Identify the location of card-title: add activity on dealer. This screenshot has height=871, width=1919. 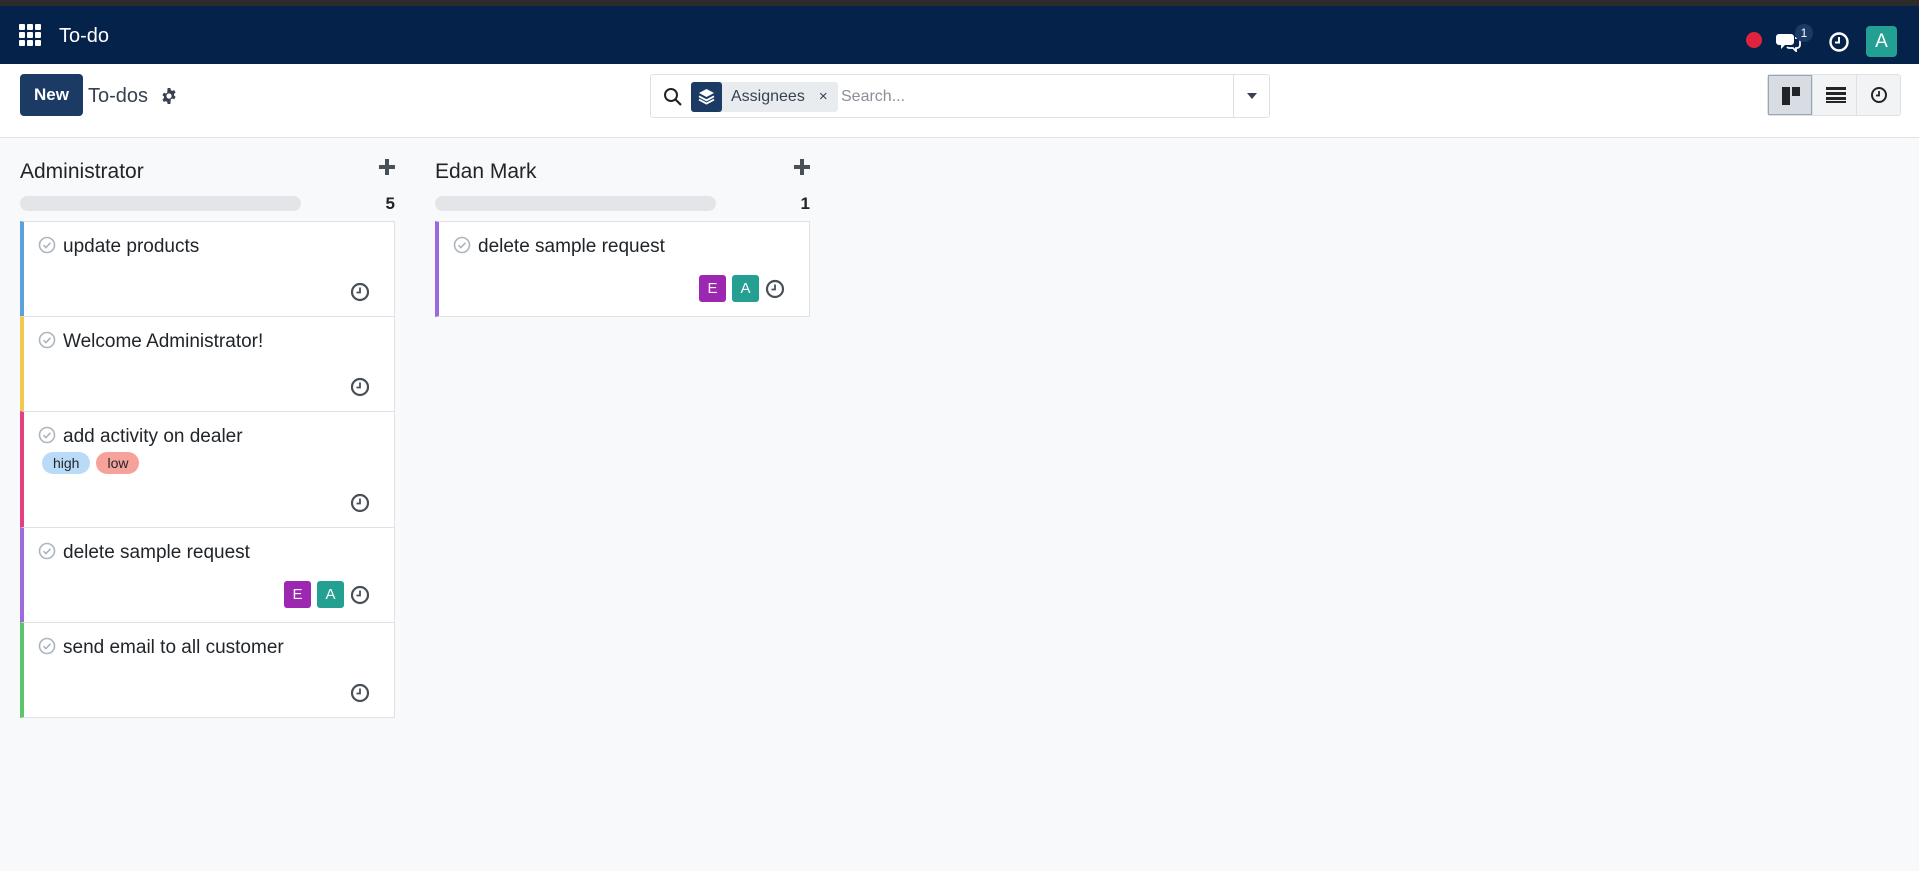
(153, 436).